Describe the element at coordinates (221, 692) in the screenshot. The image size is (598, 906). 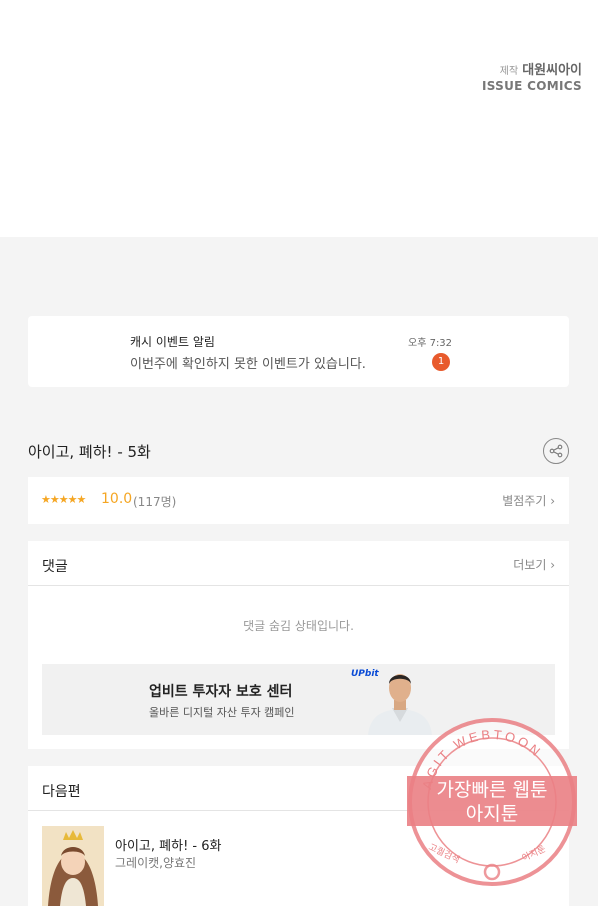
I see `ad-title: 업비트 투자자 보호 센터` at that location.